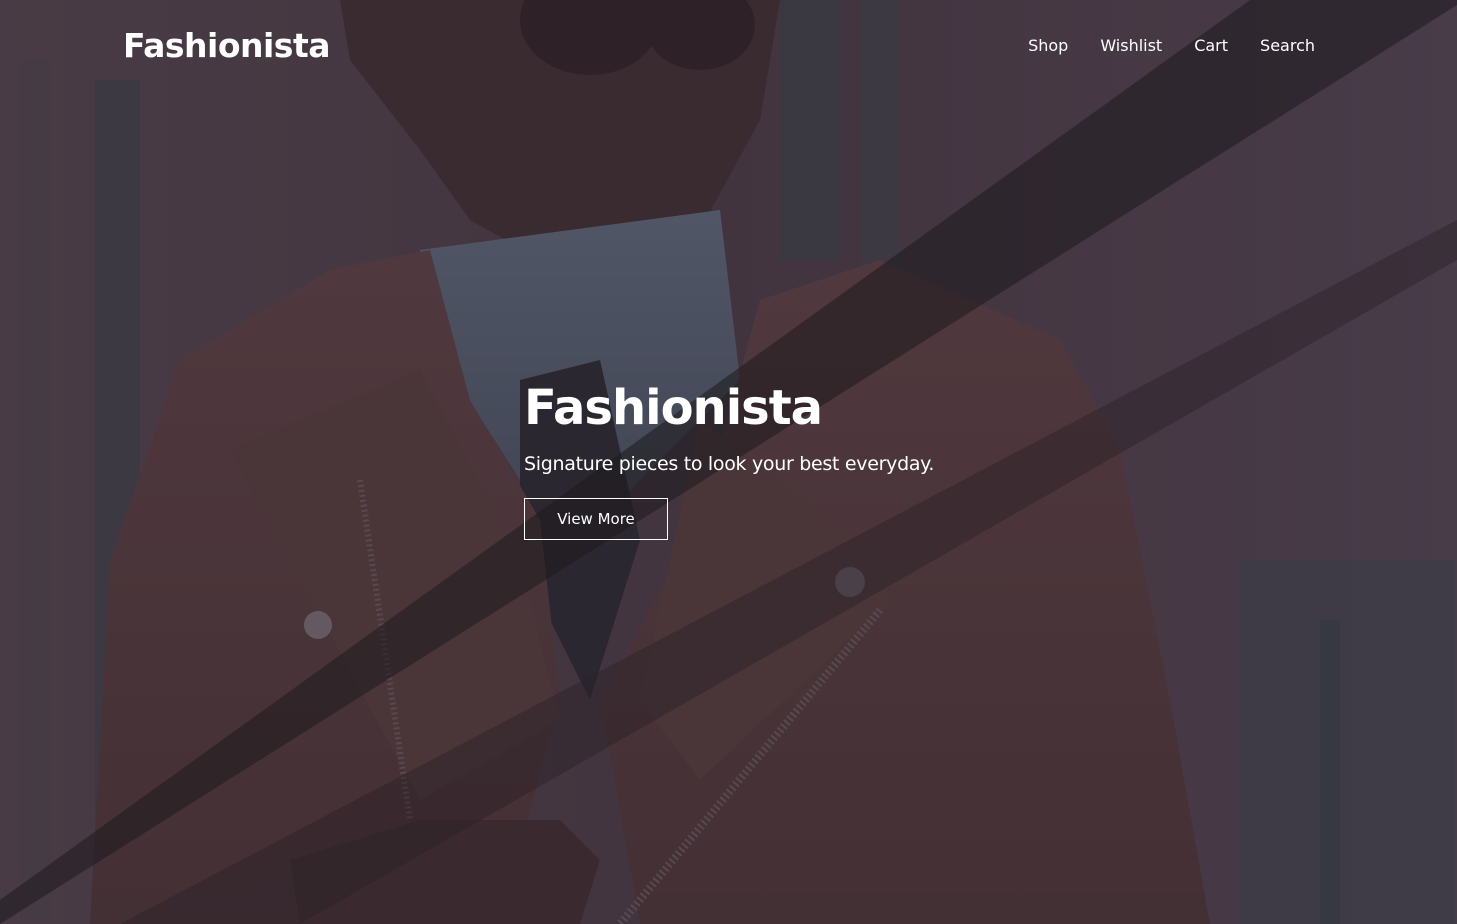  What do you see at coordinates (728, 45) in the screenshot?
I see `site-header: Fashionista Shop Wishlist Cart Search` at bounding box center [728, 45].